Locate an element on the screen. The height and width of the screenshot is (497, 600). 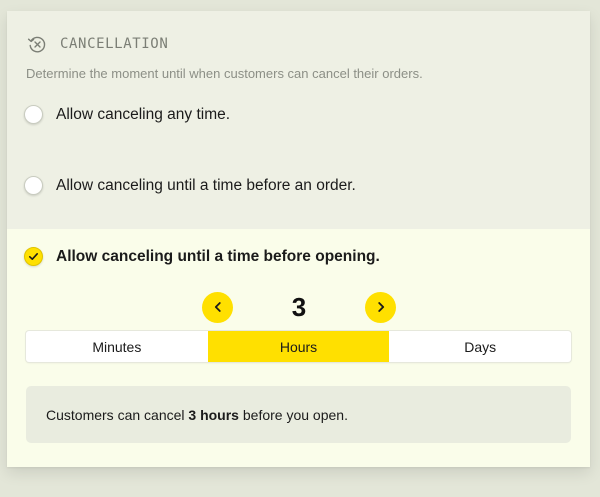
option-any-time: Allow canceling any time. is located at coordinates (127, 114).